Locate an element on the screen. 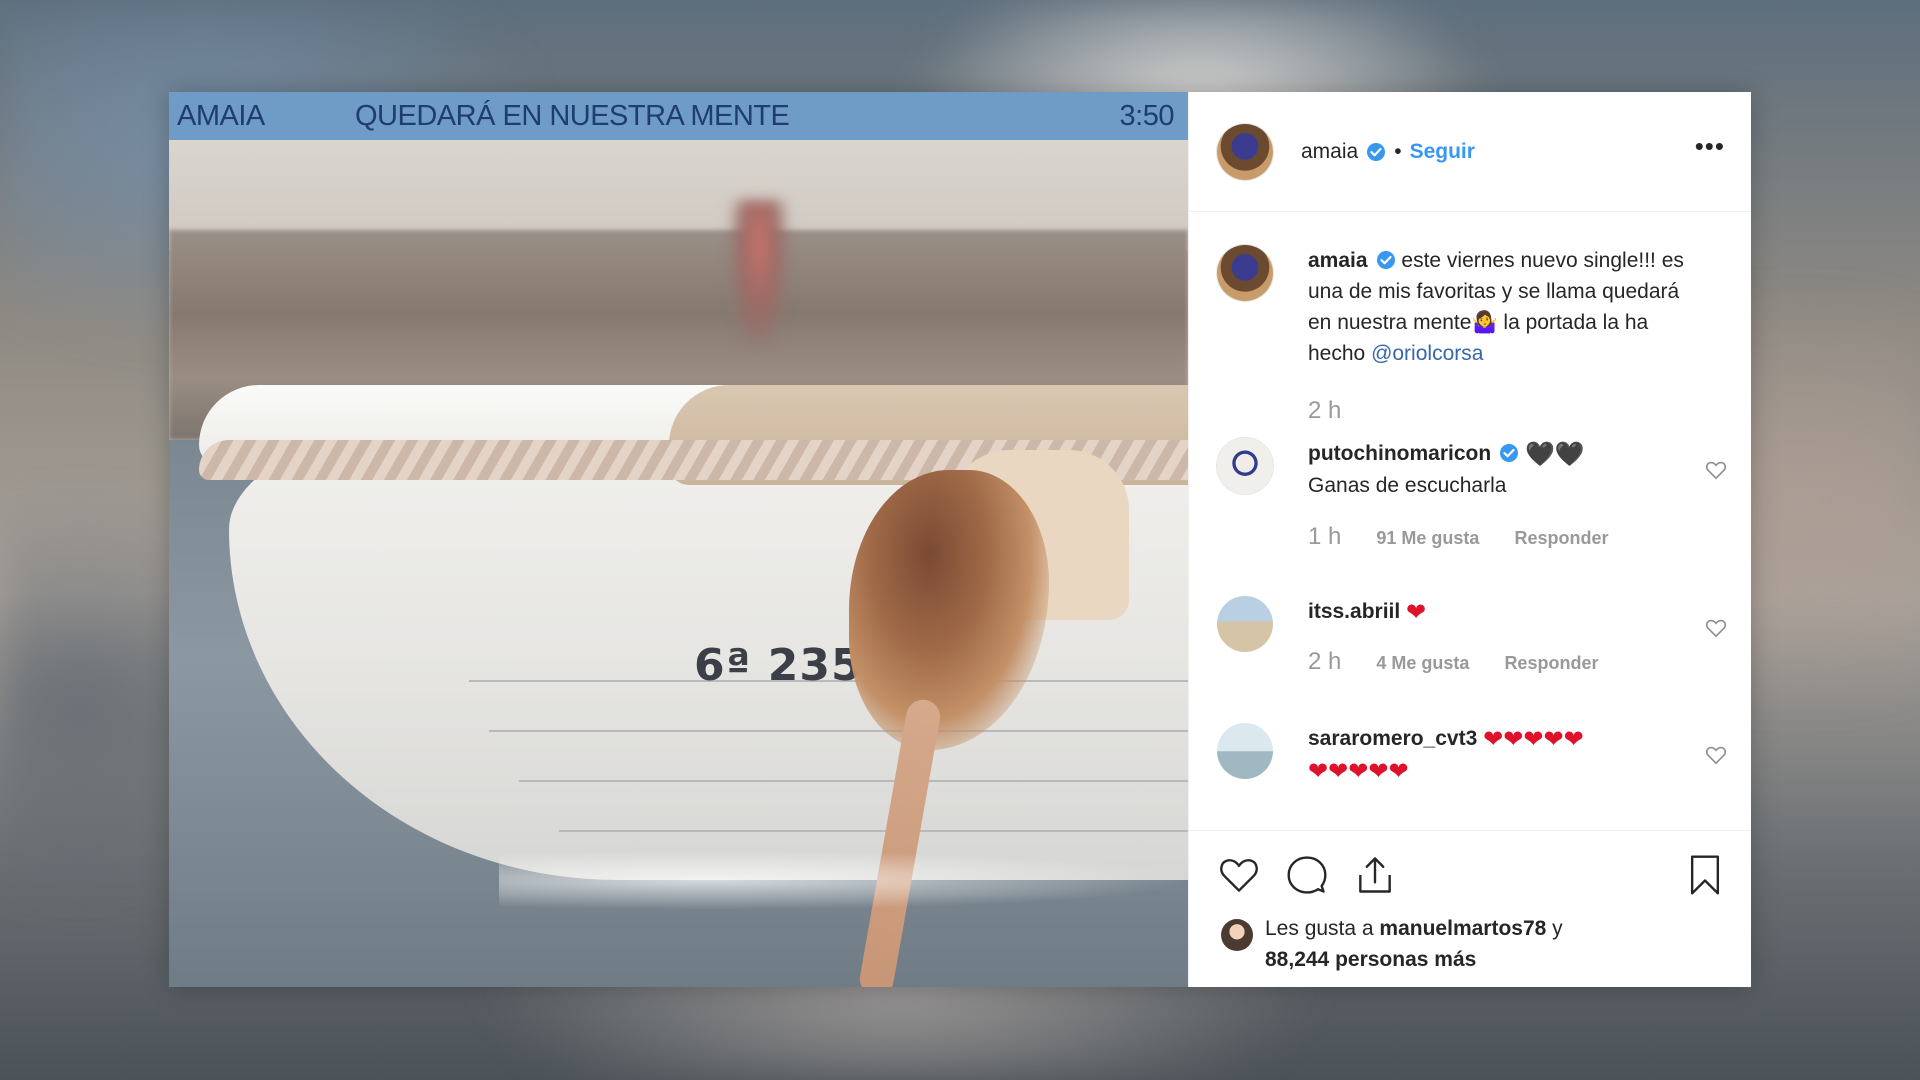 This screenshot has height=1080, width=1920. comment-body: sararomero_cvt3 ❤❤❤❤❤ ❤❤❤❤❤ is located at coordinates (1508, 755).